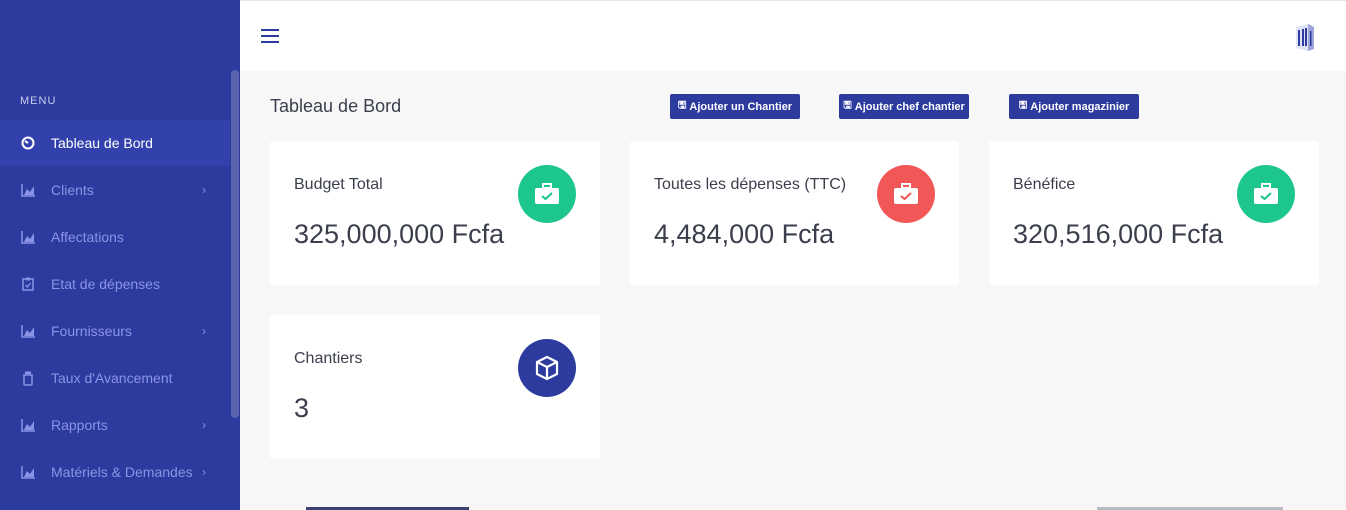 The image size is (1346, 510). Describe the element at coordinates (328, 358) in the screenshot. I see `card-label: Chantiers` at that location.